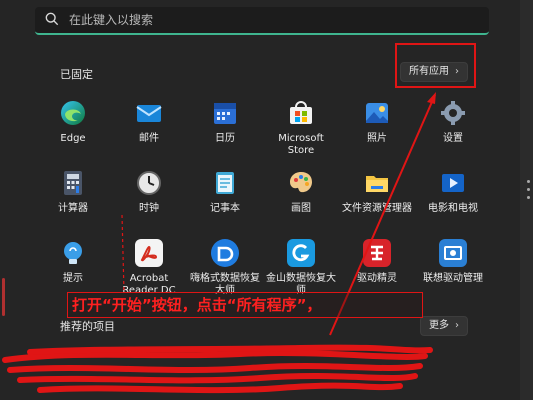  Describe the element at coordinates (52, 20) in the screenshot. I see `search-icon` at that location.